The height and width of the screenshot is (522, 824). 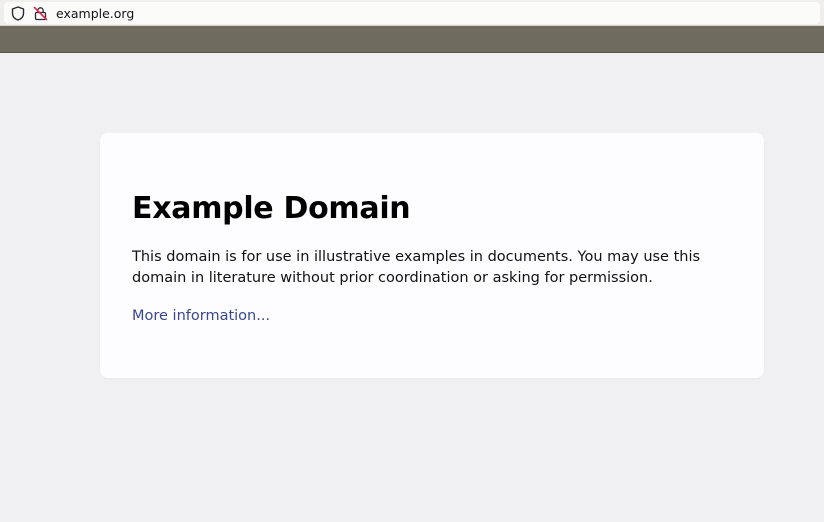 I want to click on address-field: example.org, so click(x=412, y=13).